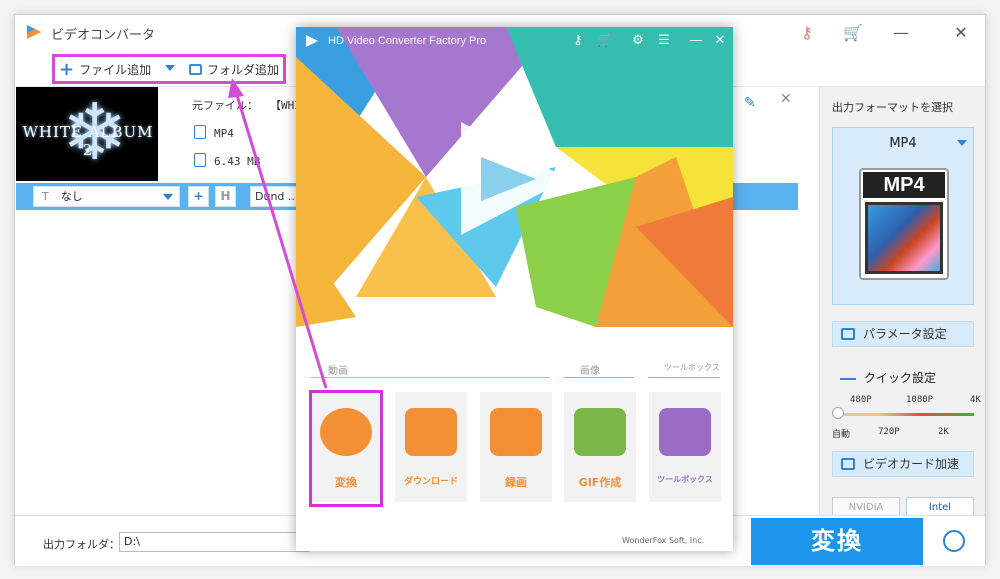 This screenshot has width=1000, height=579. What do you see at coordinates (685, 479) in the screenshot?
I see `tile-toolbox-label: ツールボックス` at bounding box center [685, 479].